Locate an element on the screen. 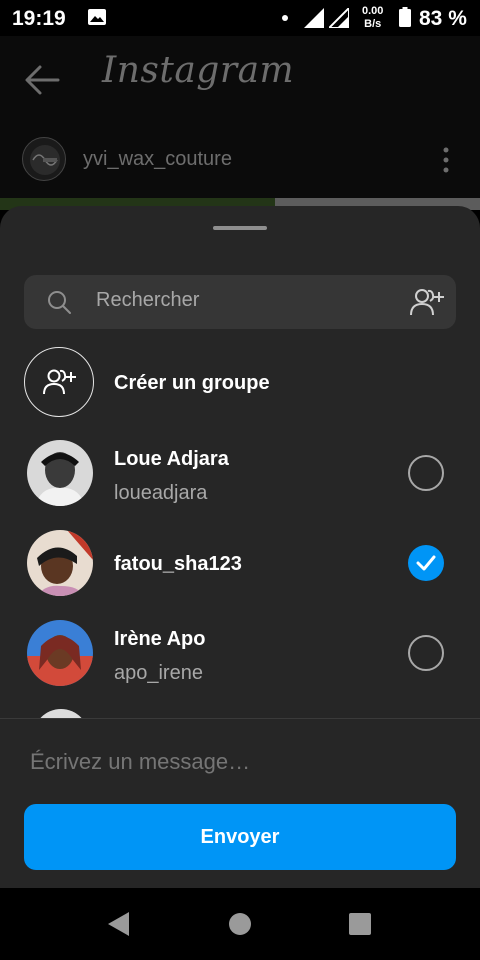 The image size is (480, 960). search-icon is located at coordinates (59, 302).